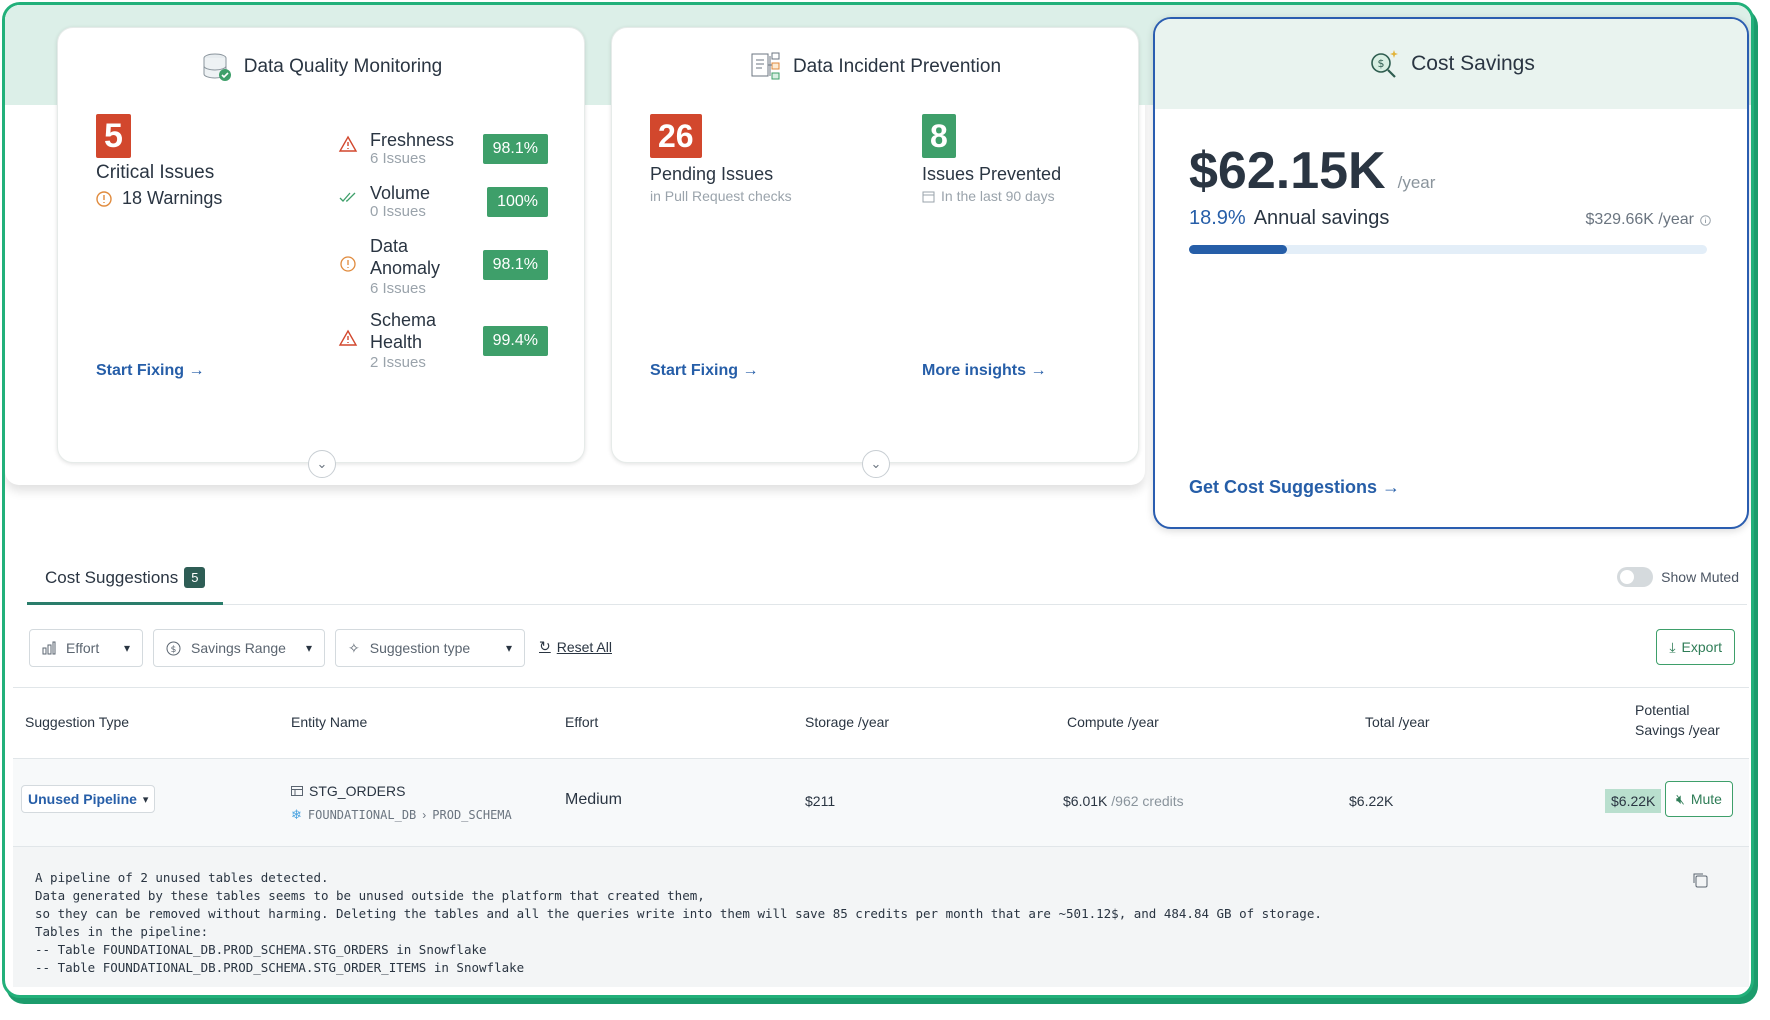 The width and height of the screenshot is (1770, 1020). Describe the element at coordinates (155, 172) in the screenshot. I see `critical-issues-label: Critical Issues` at that location.